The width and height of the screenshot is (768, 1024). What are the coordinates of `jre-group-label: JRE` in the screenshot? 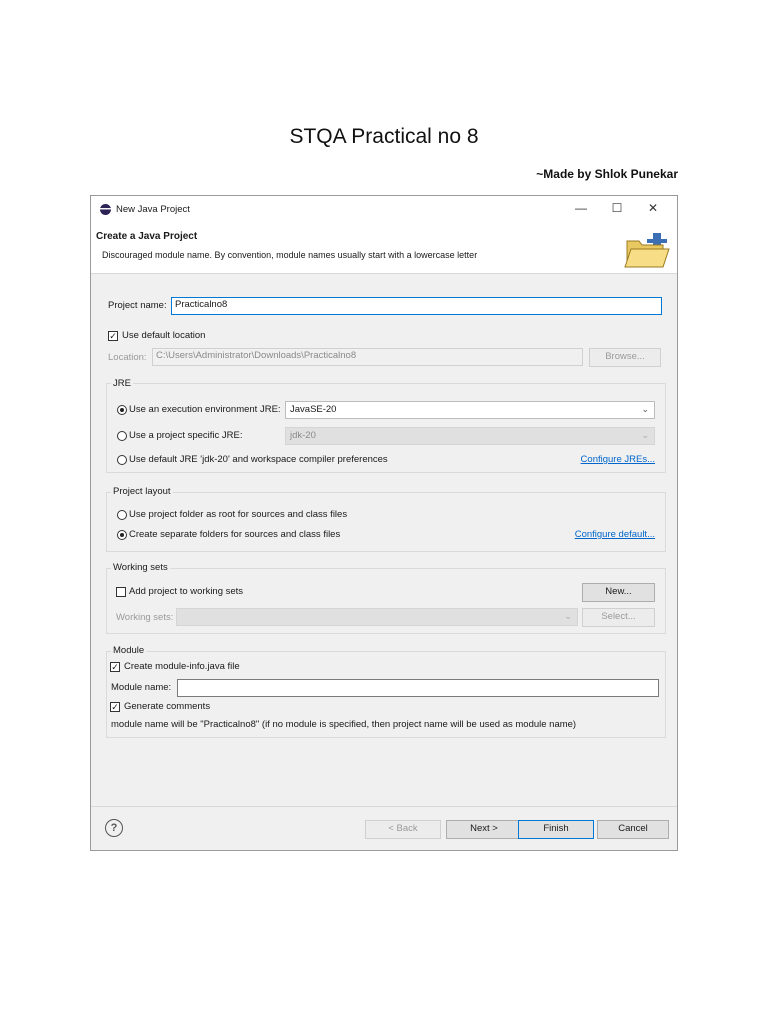 It's located at (122, 383).